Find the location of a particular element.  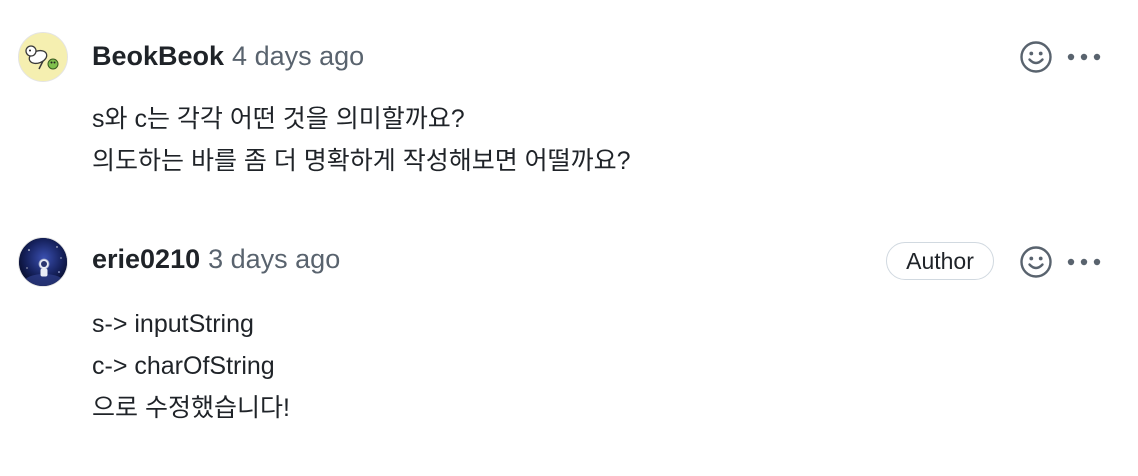

comment-line: 의도하는 바를 좀 더 명확하게 작성해보면 어떨까요? is located at coordinates (361, 161).